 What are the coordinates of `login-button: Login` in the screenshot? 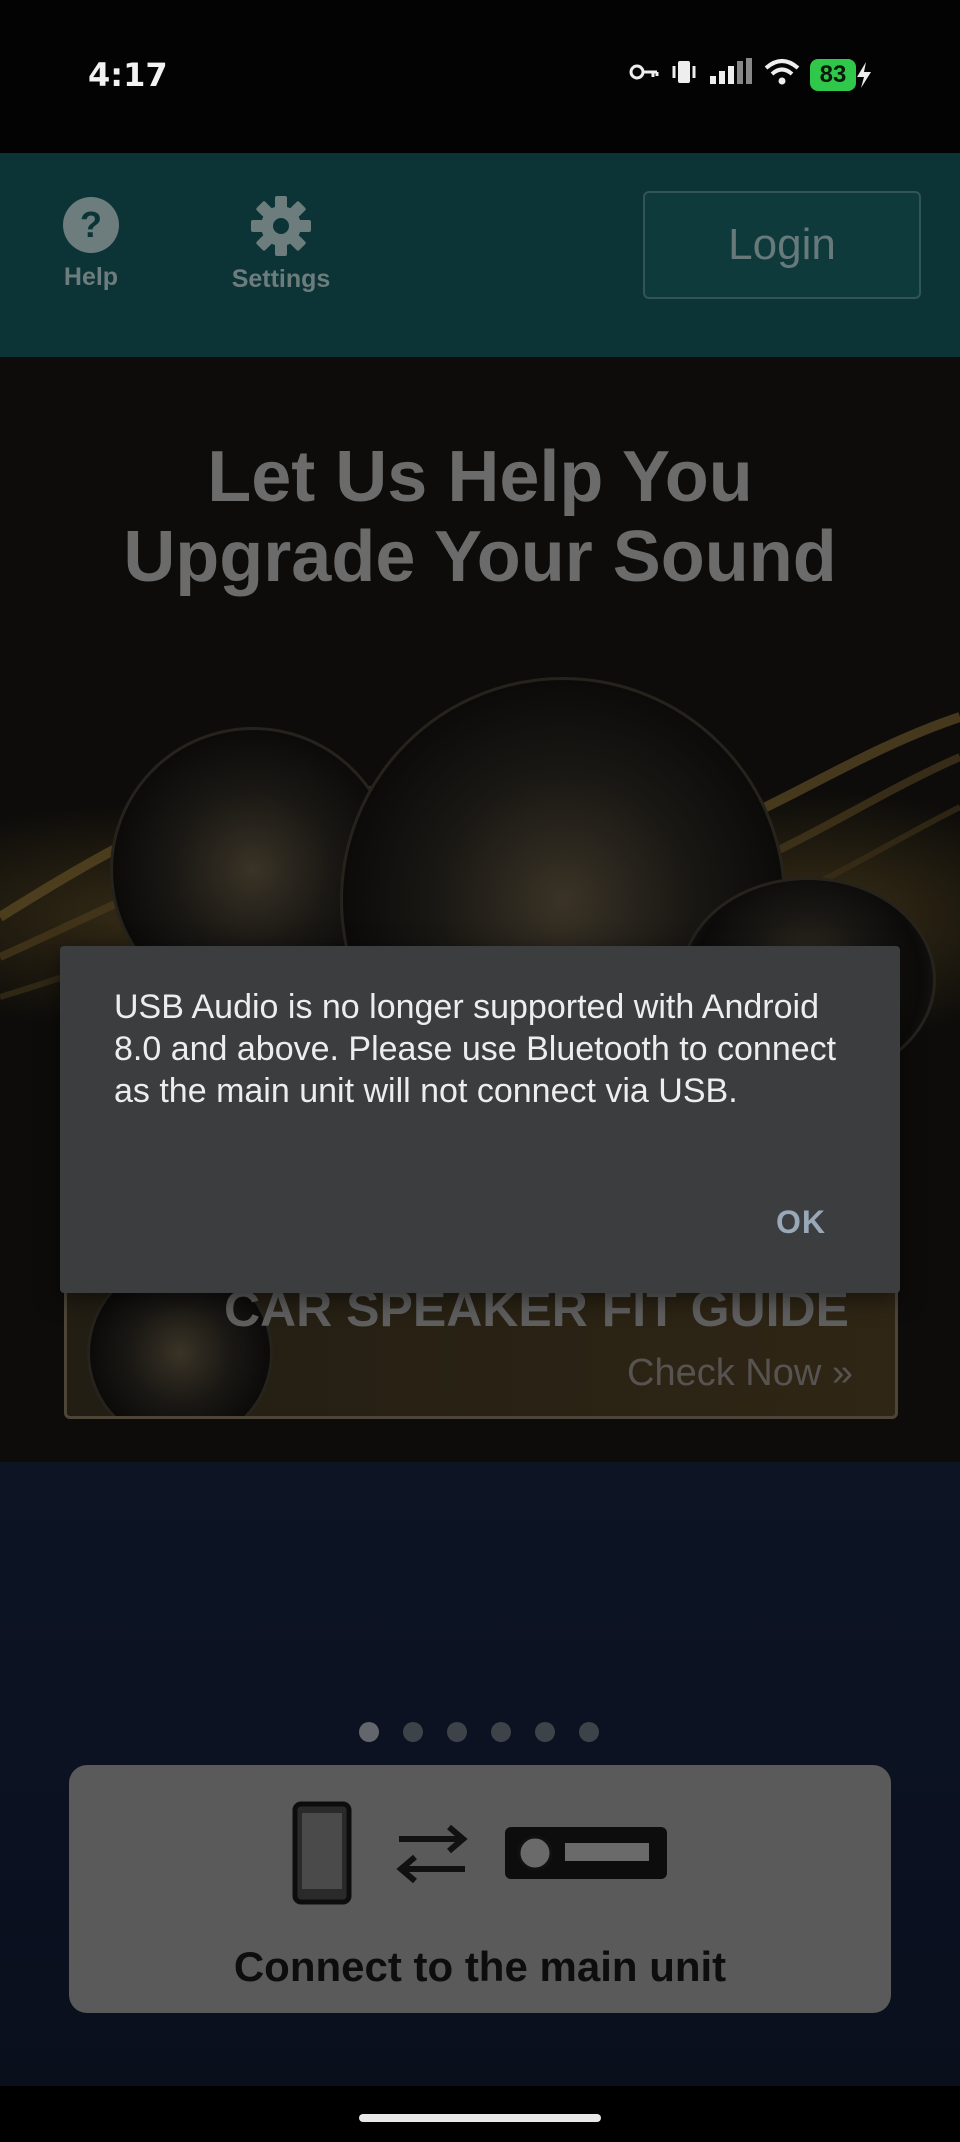 It's located at (782, 245).